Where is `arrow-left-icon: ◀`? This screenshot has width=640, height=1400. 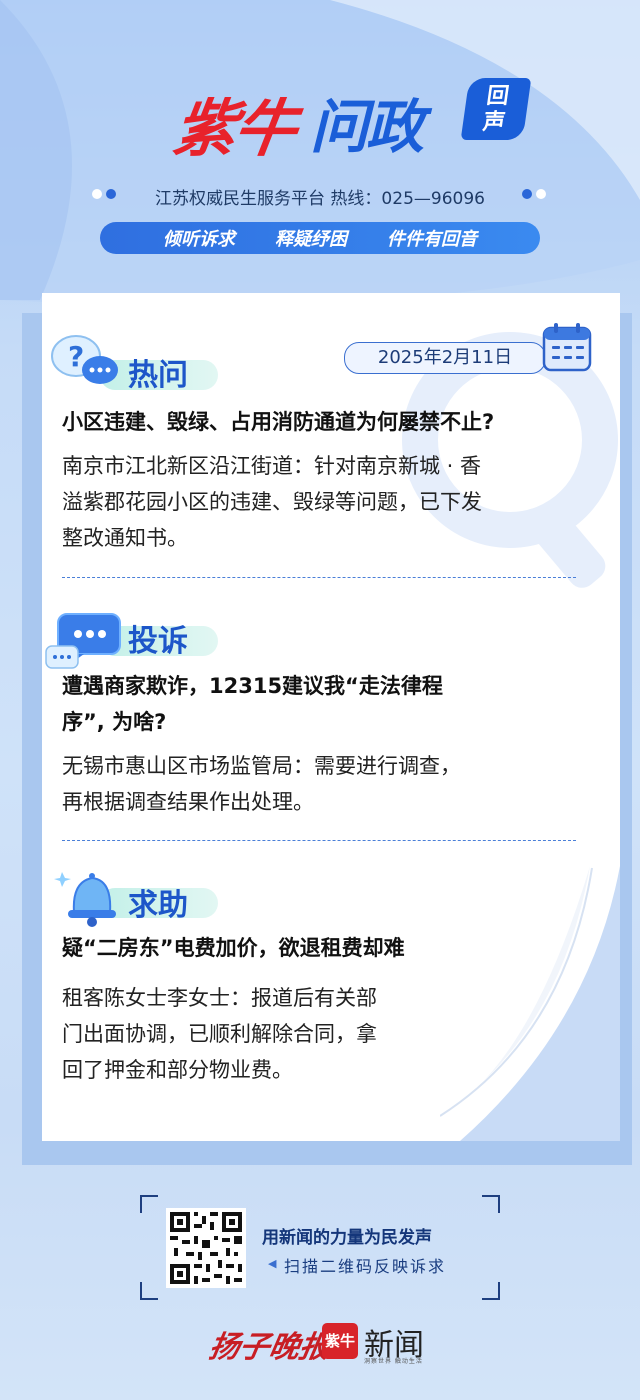 arrow-left-icon: ◀ is located at coordinates (272, 1263).